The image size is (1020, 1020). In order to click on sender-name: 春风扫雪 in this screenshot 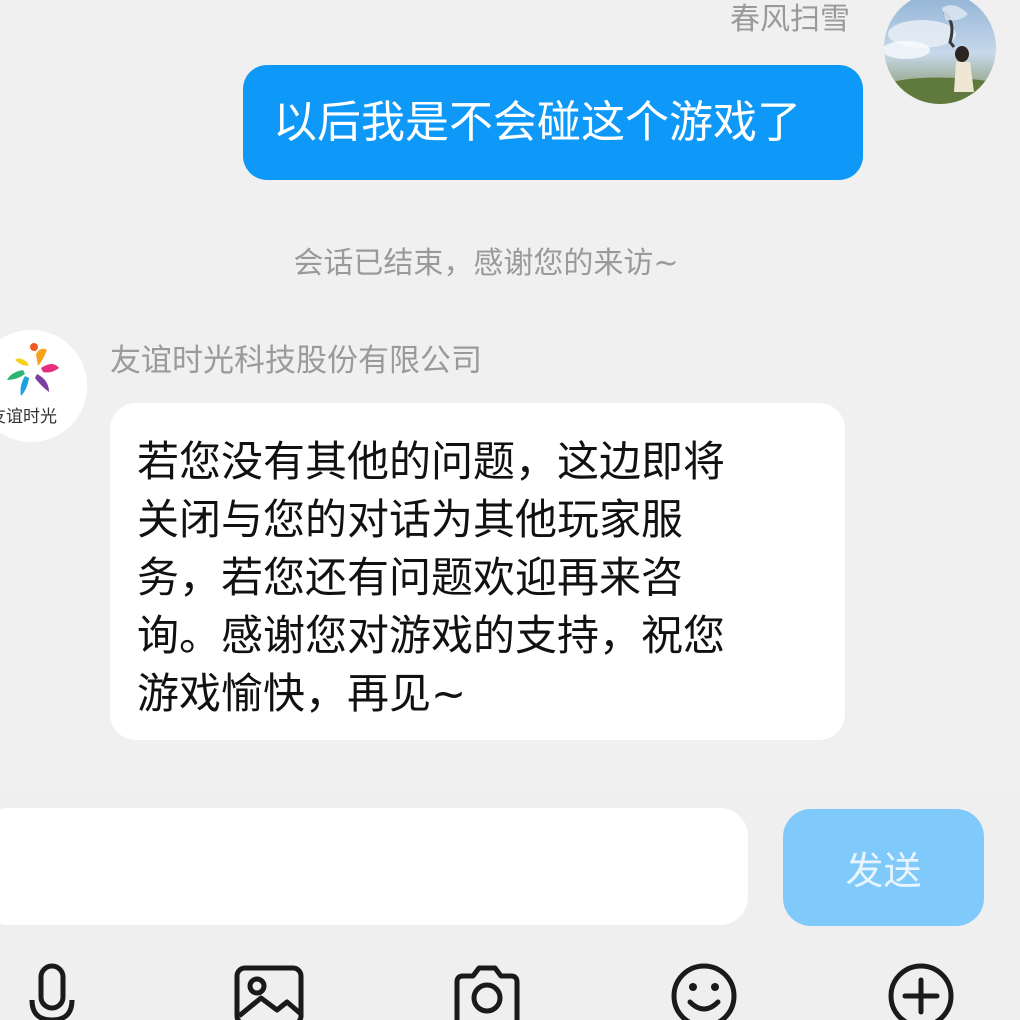, I will do `click(790, 19)`.